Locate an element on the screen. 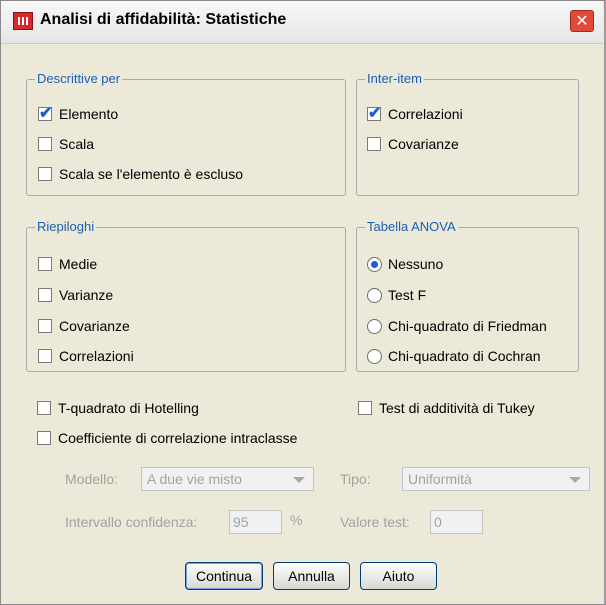 This screenshot has width=606, height=605. group-riepiloghi-legend: Riepiloghi is located at coordinates (66, 226).